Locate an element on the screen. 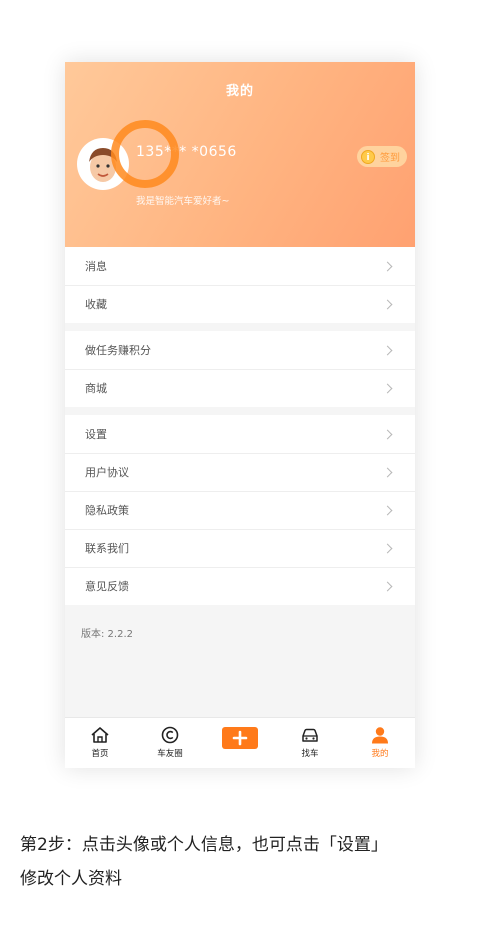 The width and height of the screenshot is (480, 925). bottom-tab-bar: 首页 车友圈 找车 我的 is located at coordinates (240, 742).